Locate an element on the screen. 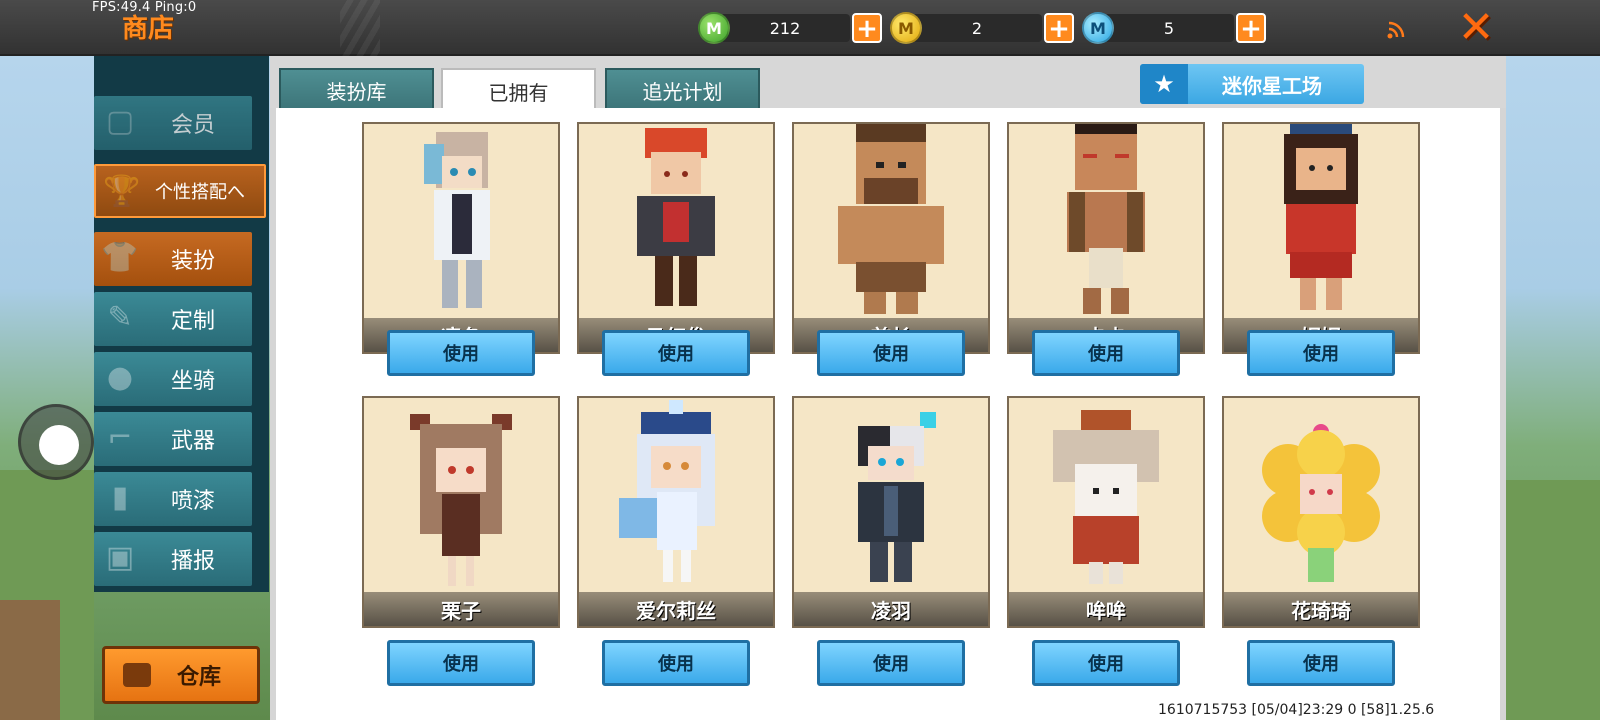  character-card: 卡卡 is located at coordinates (1106, 238).